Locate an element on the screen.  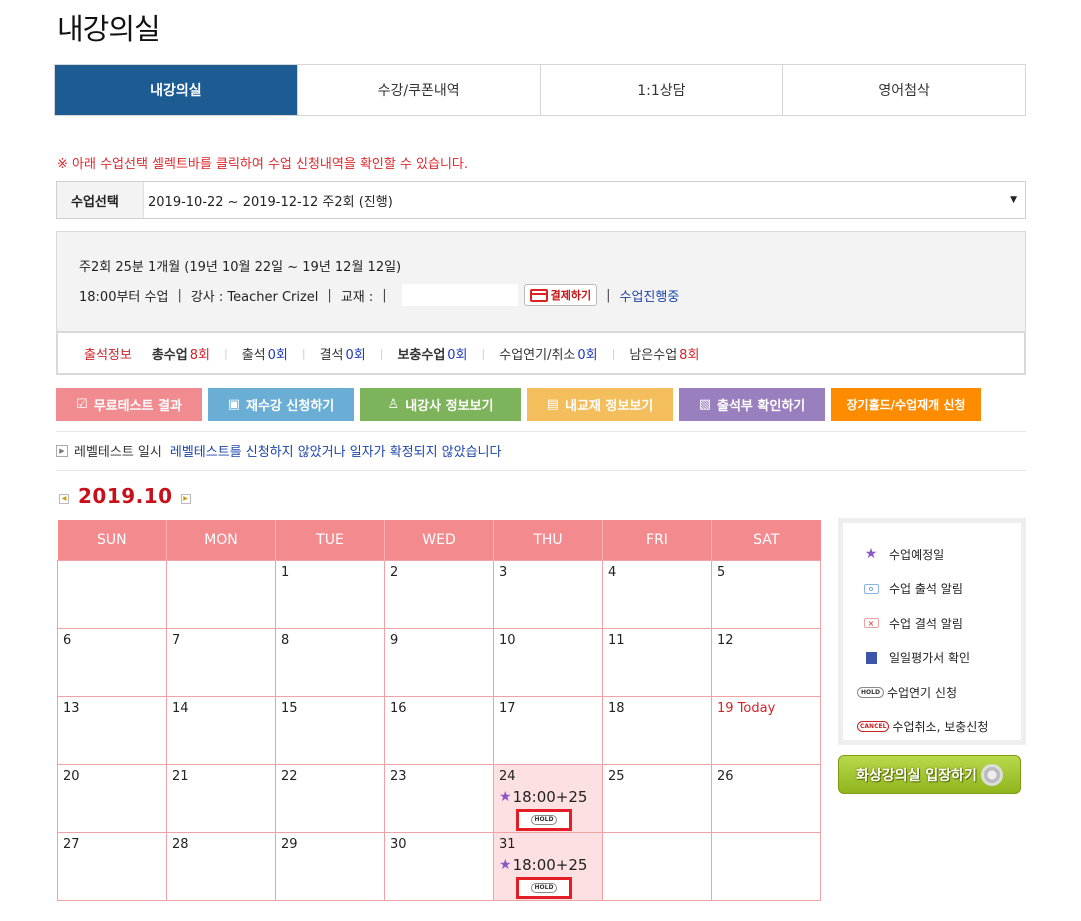
calendar-day-cell: 15 is located at coordinates (330, 730).